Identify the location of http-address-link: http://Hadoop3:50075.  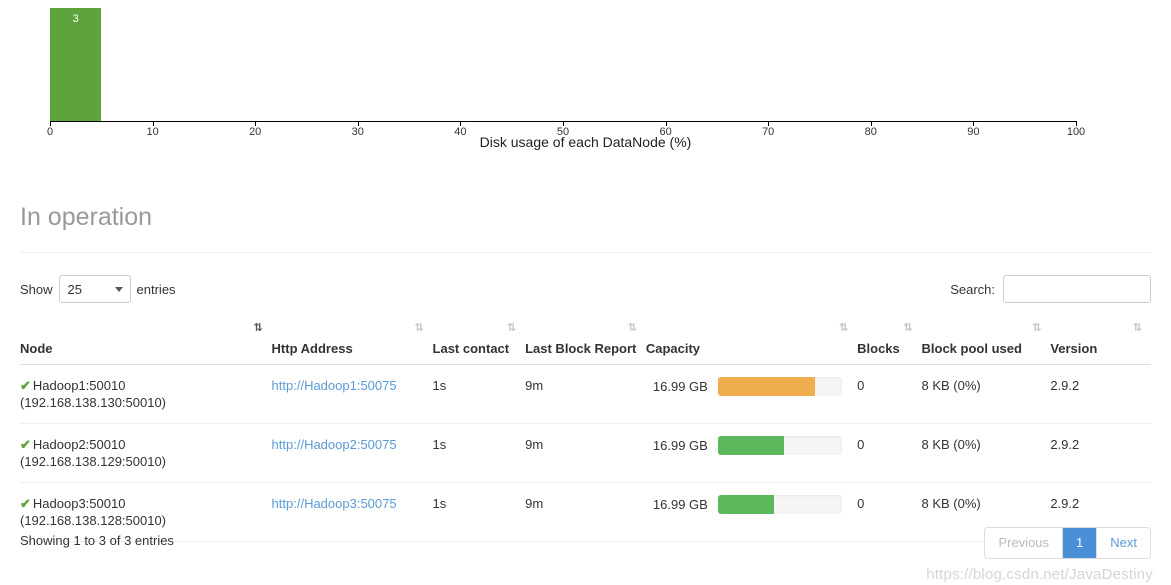
(334, 503).